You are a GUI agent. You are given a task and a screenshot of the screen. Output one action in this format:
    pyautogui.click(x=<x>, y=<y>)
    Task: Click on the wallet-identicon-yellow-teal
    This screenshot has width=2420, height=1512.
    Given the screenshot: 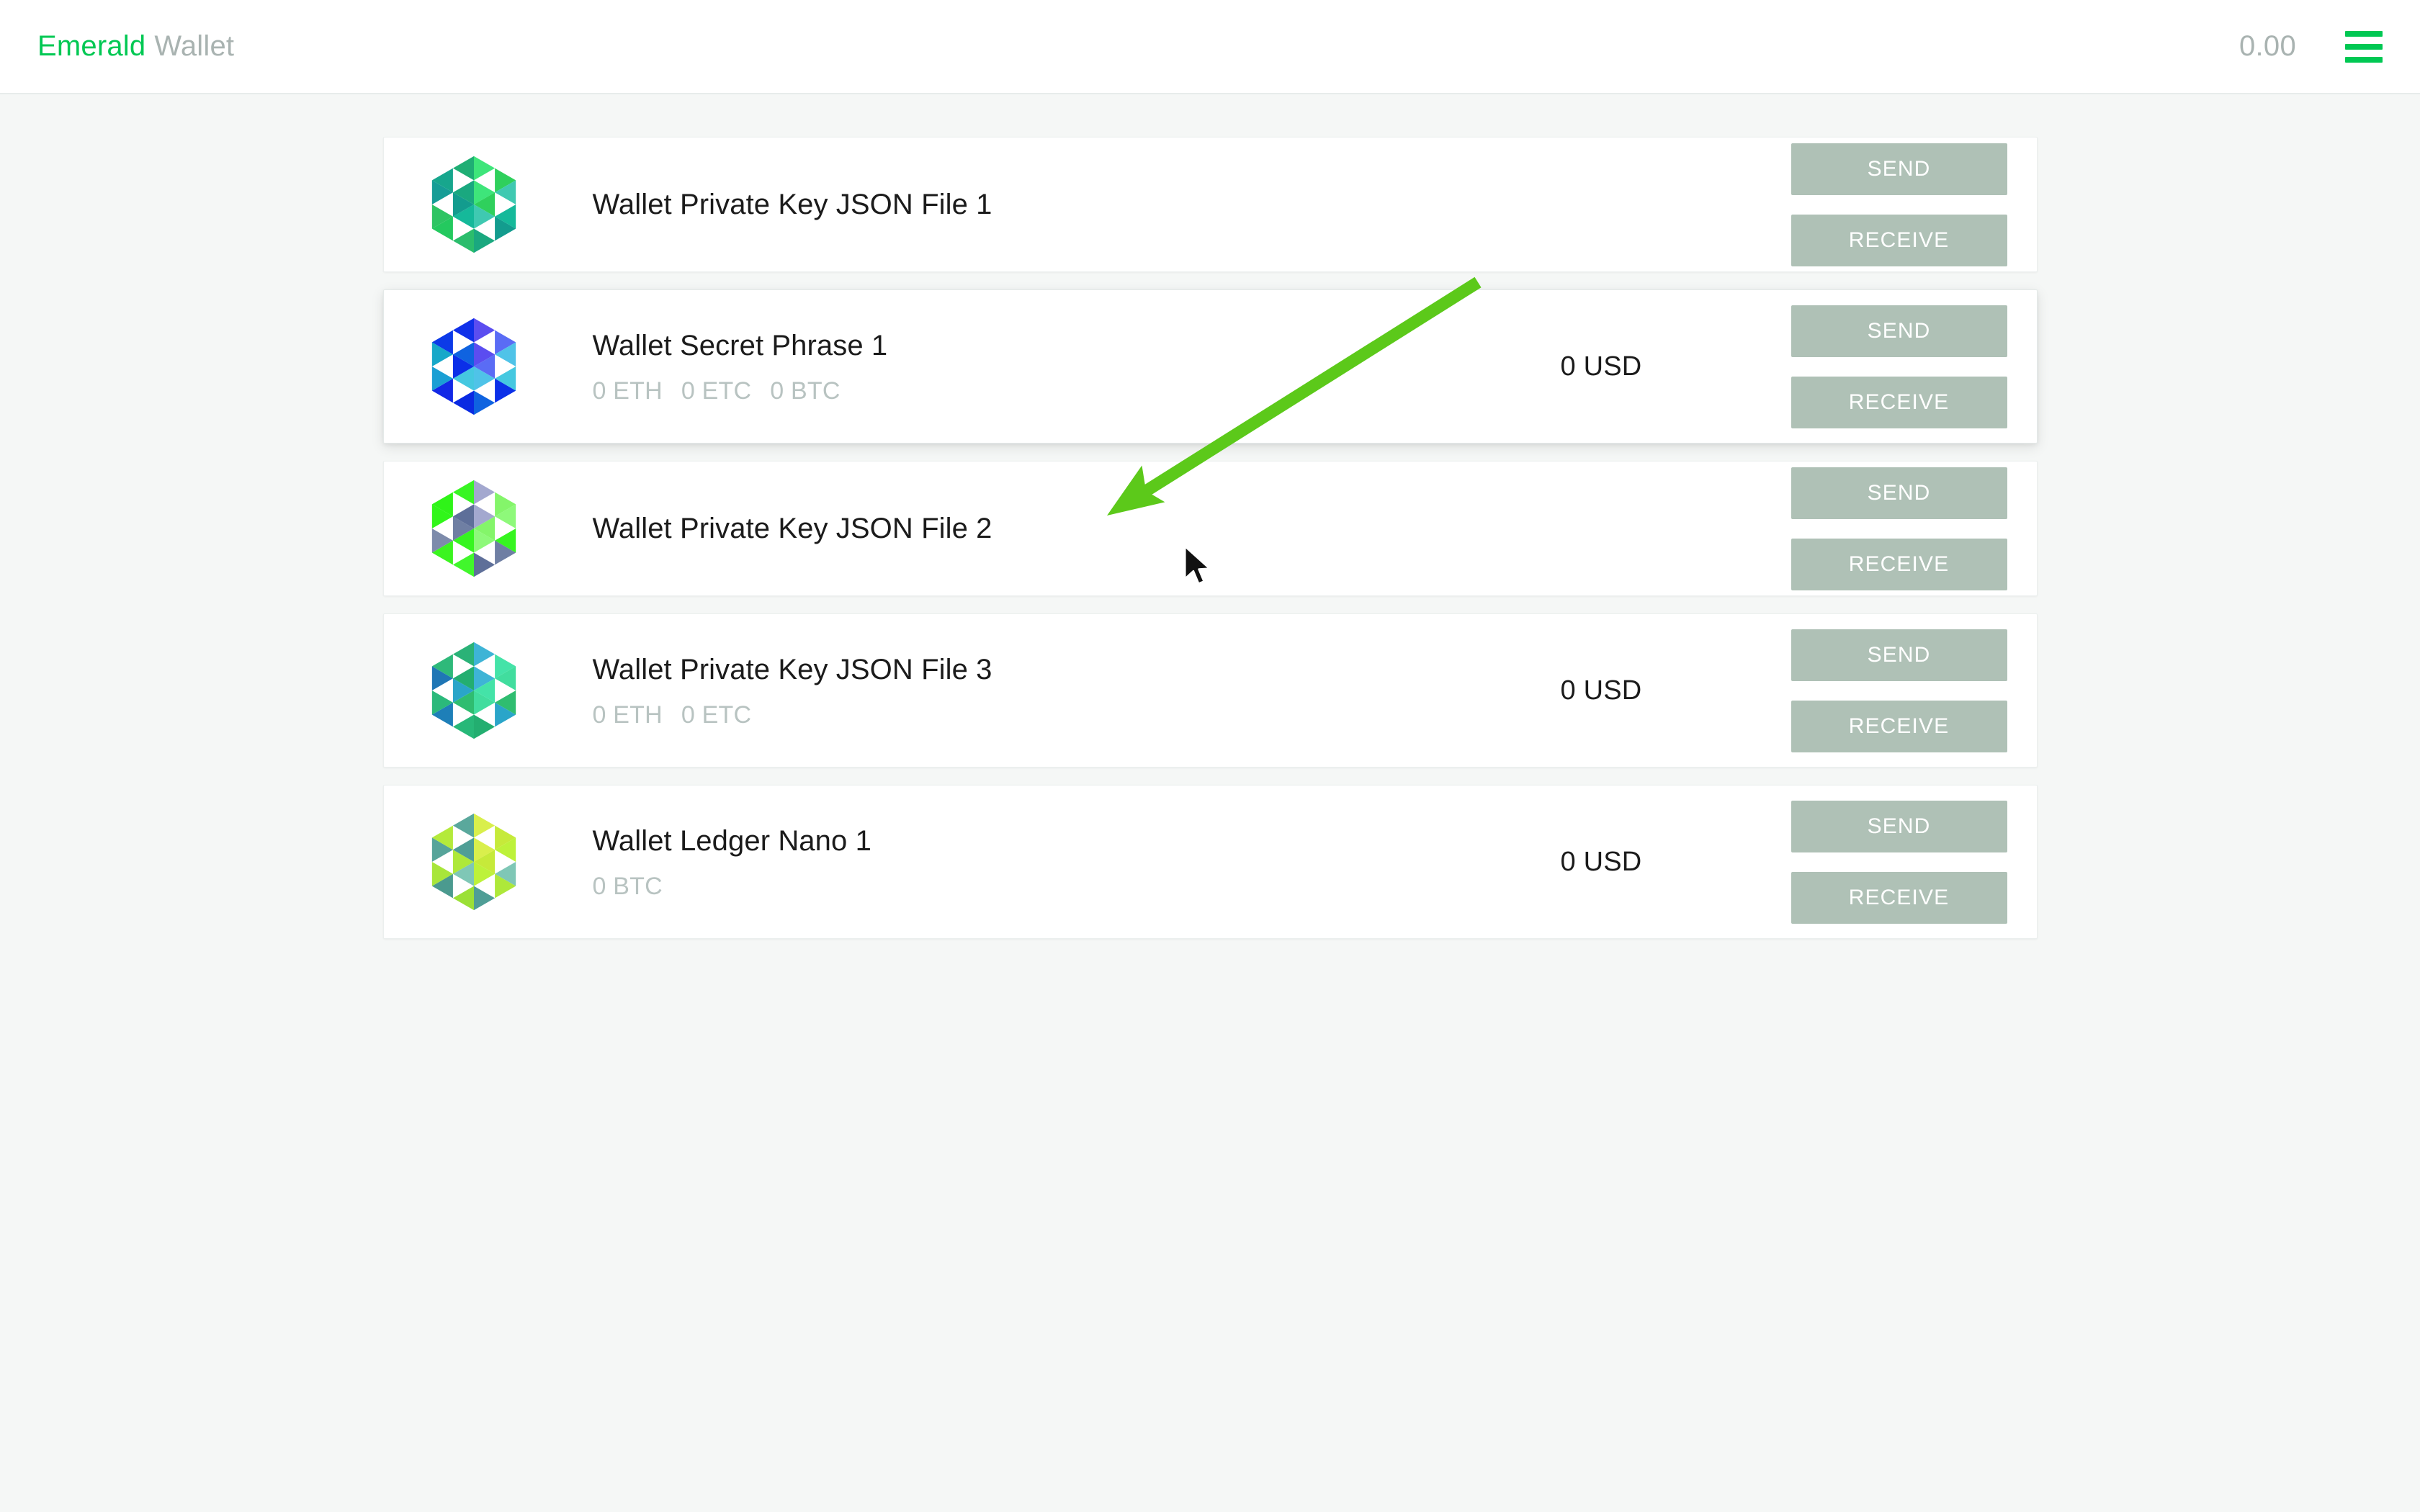 What is the action you would take?
    pyautogui.click(x=473, y=862)
    